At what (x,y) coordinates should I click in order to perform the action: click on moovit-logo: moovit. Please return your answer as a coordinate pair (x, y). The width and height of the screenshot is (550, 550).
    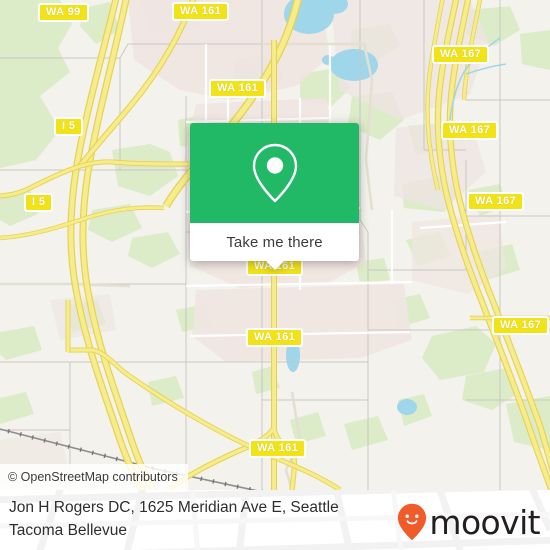
    Looking at the image, I should click on (469, 522).